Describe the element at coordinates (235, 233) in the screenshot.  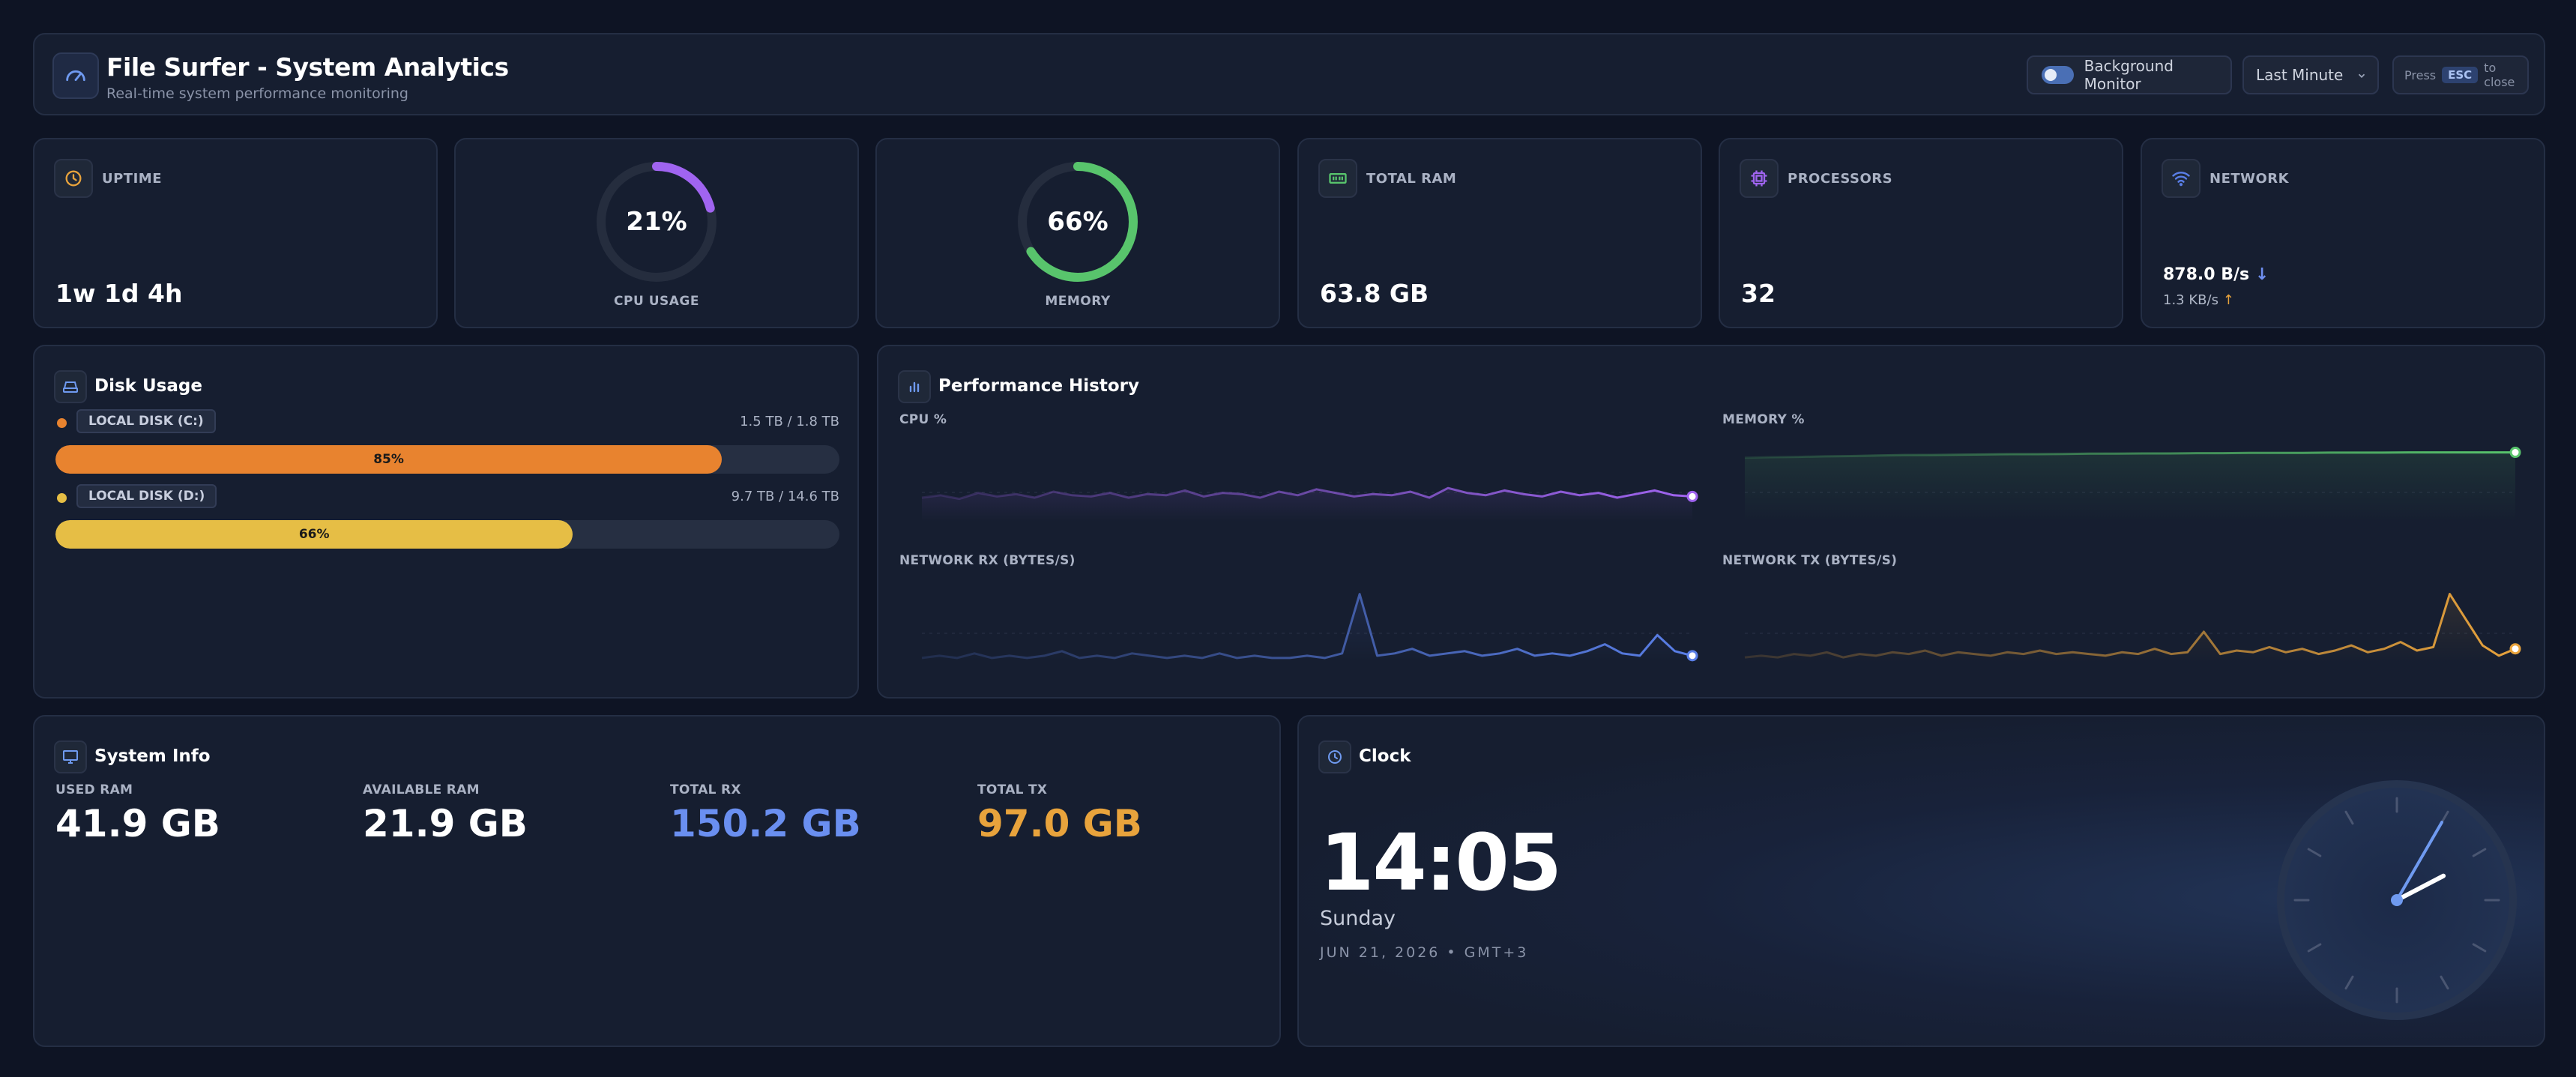
I see `uptime-card: UPTIME 1w 1d 4h` at that location.